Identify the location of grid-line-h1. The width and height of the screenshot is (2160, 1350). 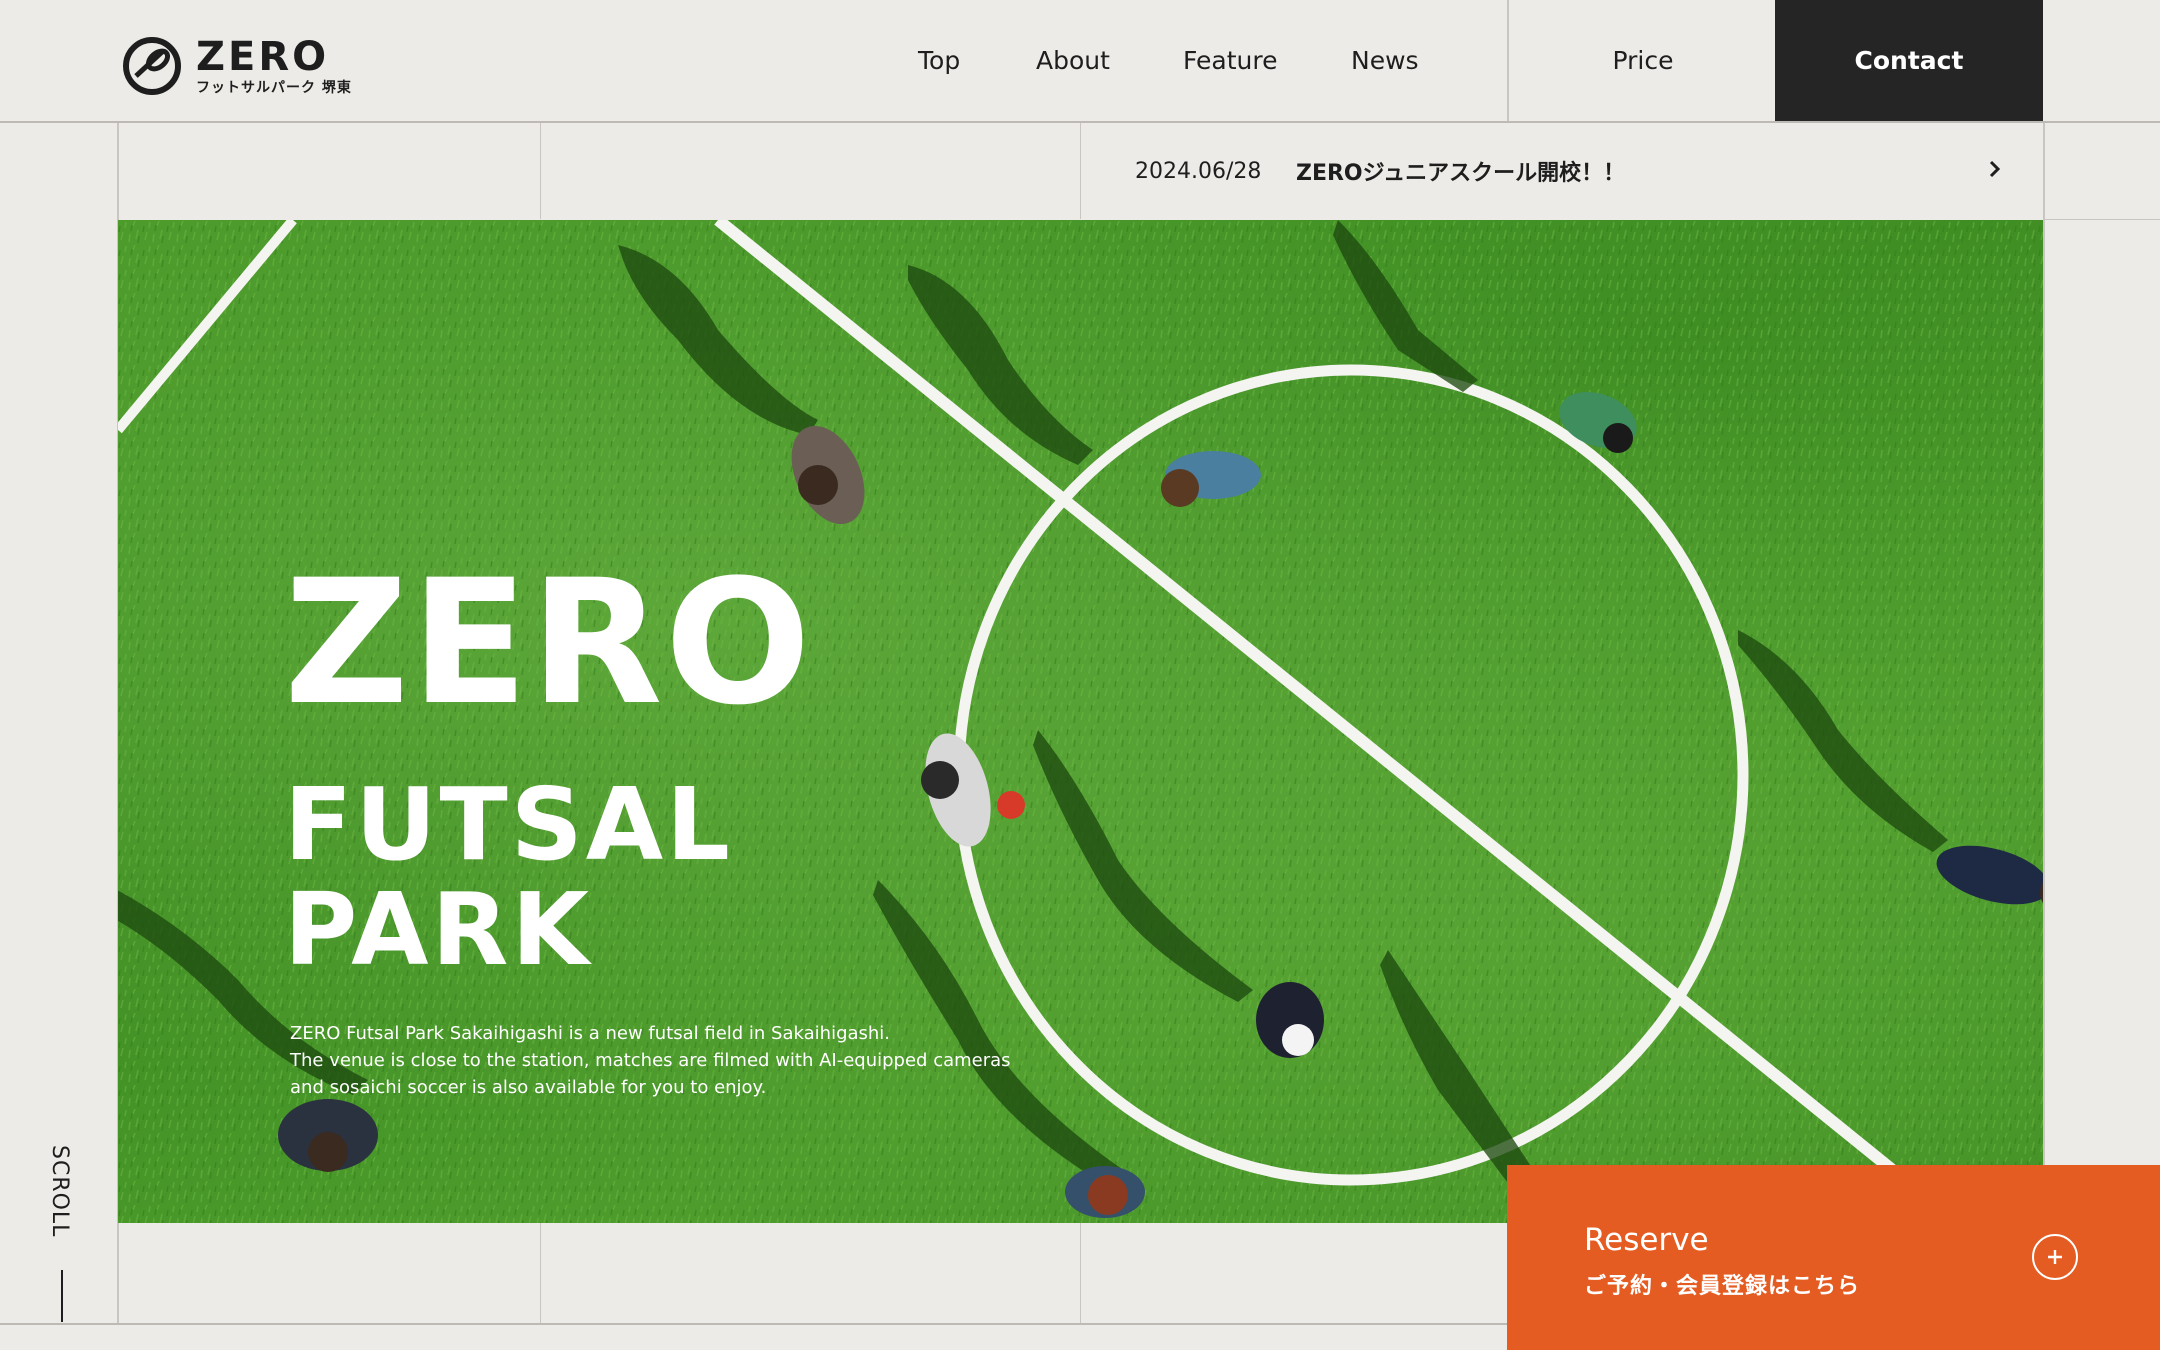
(2102, 219).